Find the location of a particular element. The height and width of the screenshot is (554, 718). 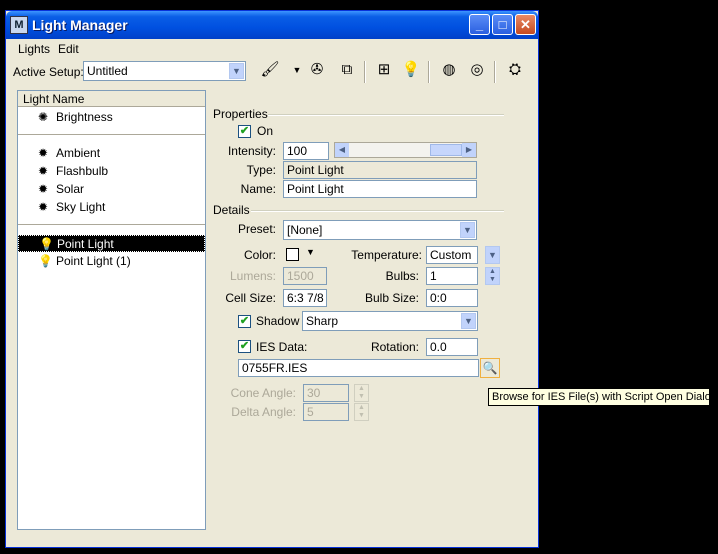

light-bulb-panel-icon: 💡 is located at coordinates (411, 70).